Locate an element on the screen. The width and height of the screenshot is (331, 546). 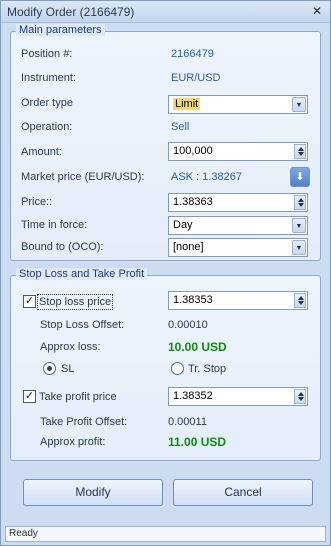
take-profit-checkbox: ✓ is located at coordinates (29, 396).